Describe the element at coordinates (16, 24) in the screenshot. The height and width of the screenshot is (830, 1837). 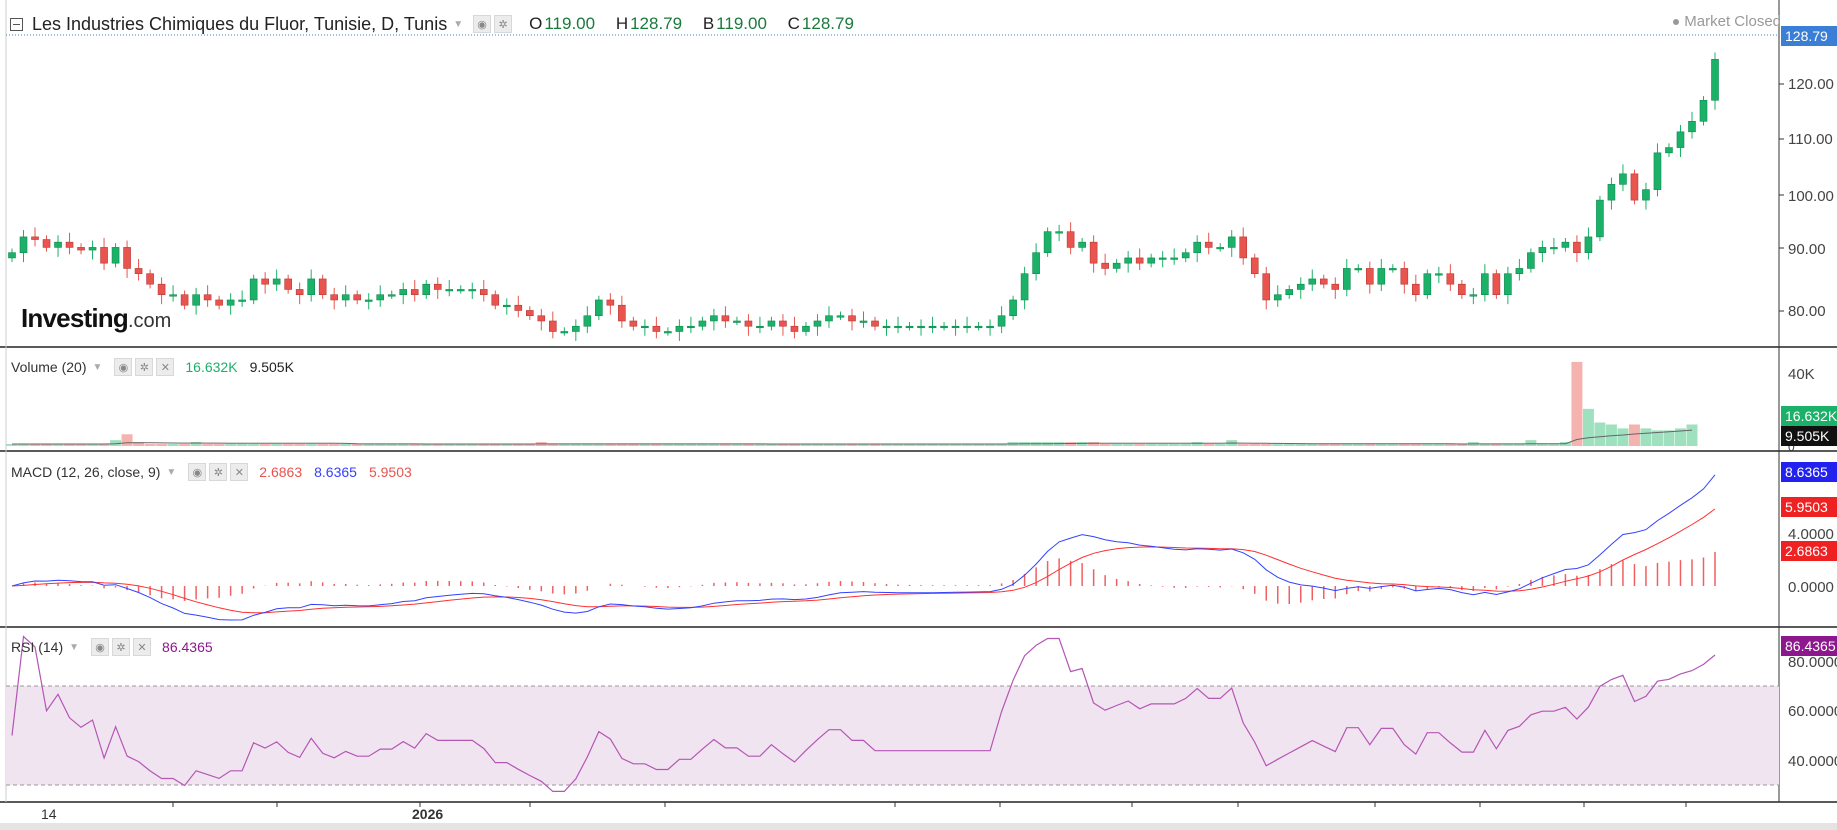
I see `minus-square-icon` at that location.